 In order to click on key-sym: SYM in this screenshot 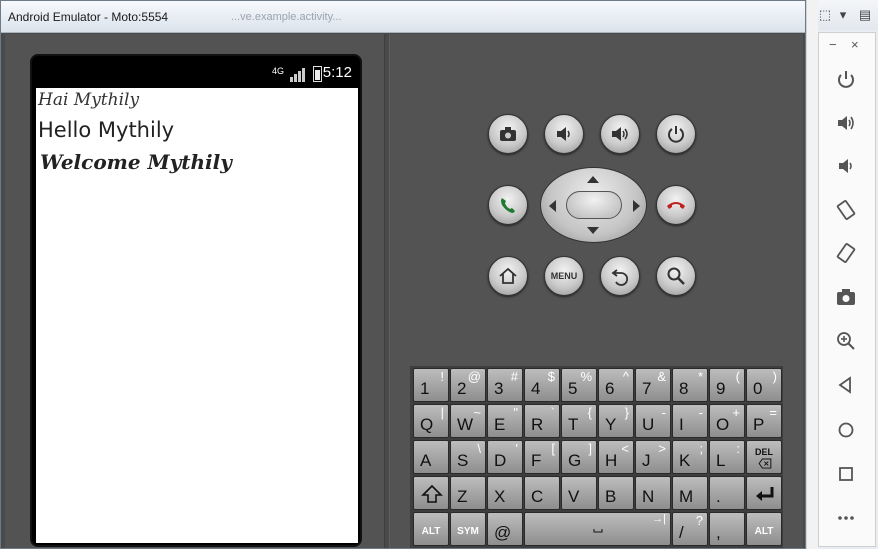, I will do `click(468, 529)`.